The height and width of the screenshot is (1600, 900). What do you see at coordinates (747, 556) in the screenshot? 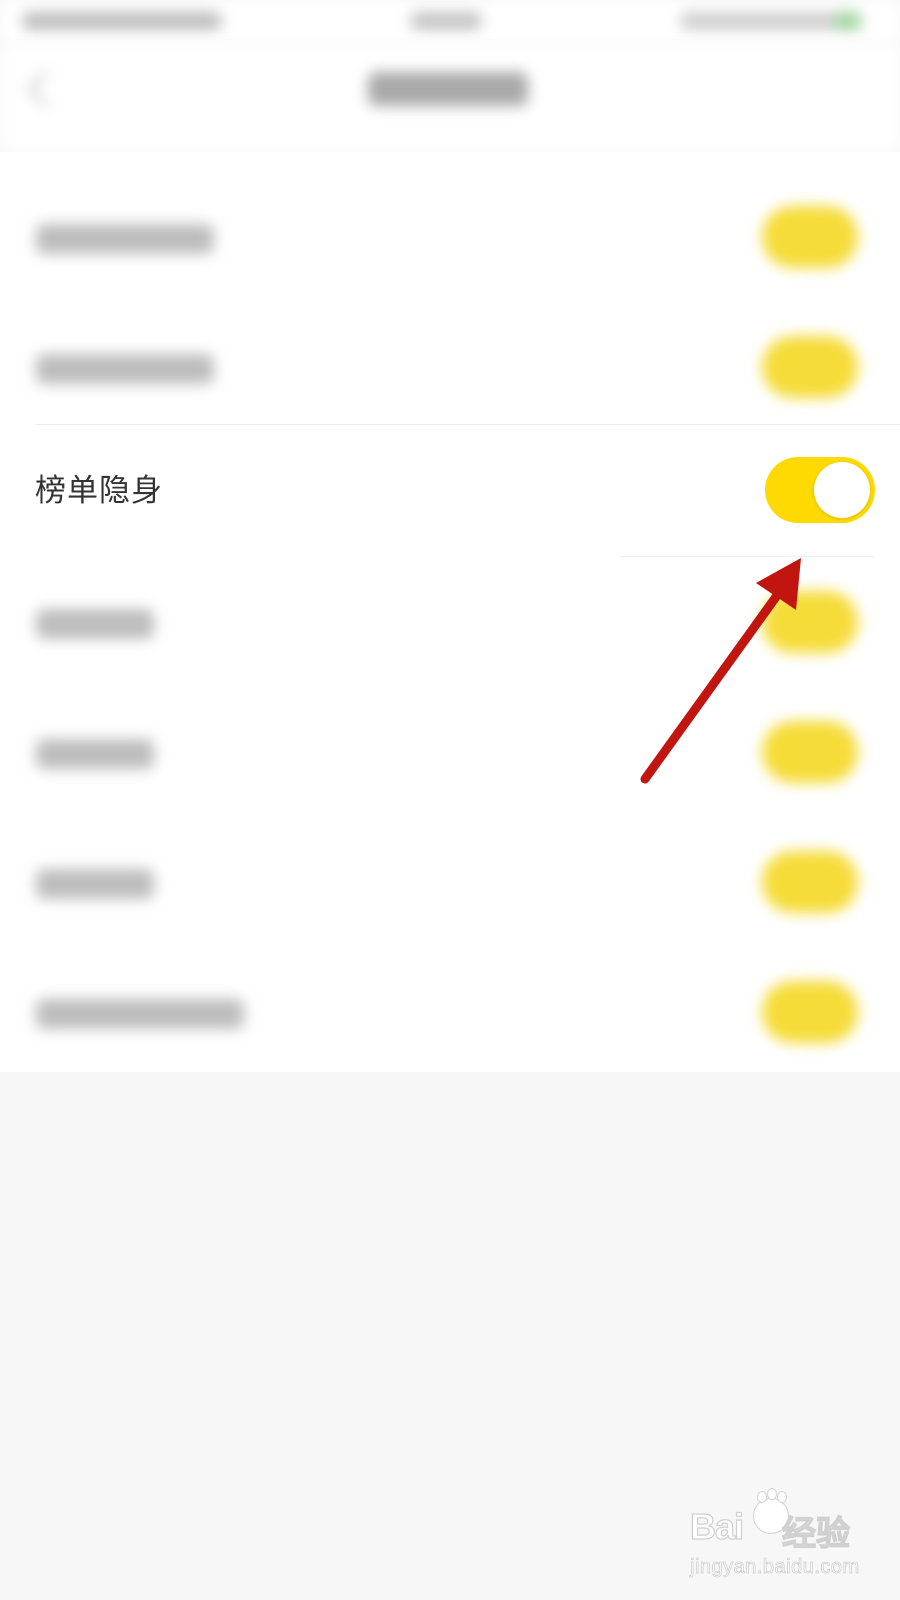
I see `row-divider` at bounding box center [747, 556].